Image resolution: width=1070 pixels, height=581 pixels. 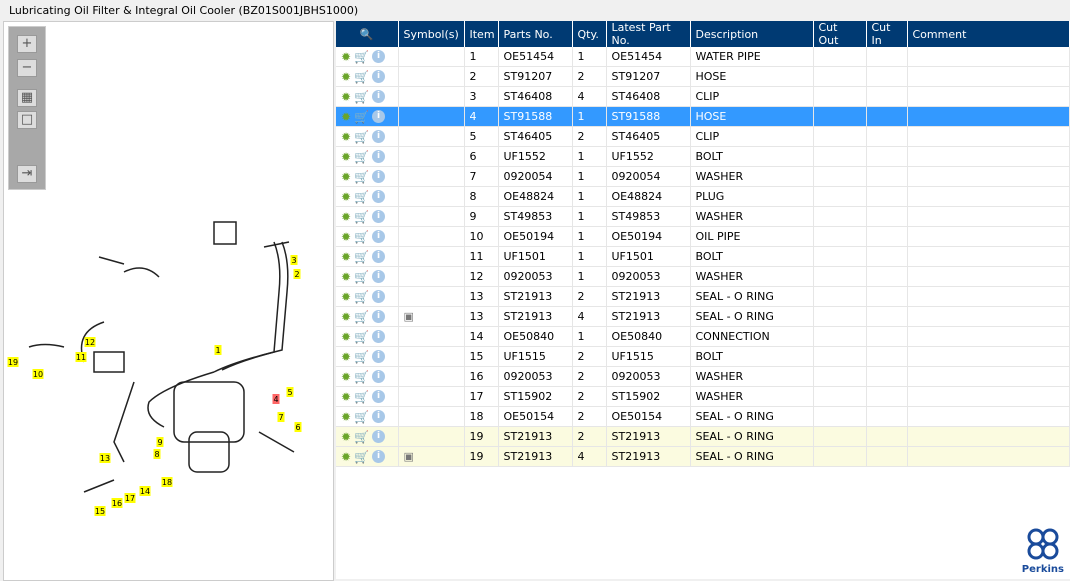 What do you see at coordinates (703, 116) in the screenshot?
I see `table-row: ✹ 🛒 i 4 ST91588 1 ST91588 HOSE` at bounding box center [703, 116].